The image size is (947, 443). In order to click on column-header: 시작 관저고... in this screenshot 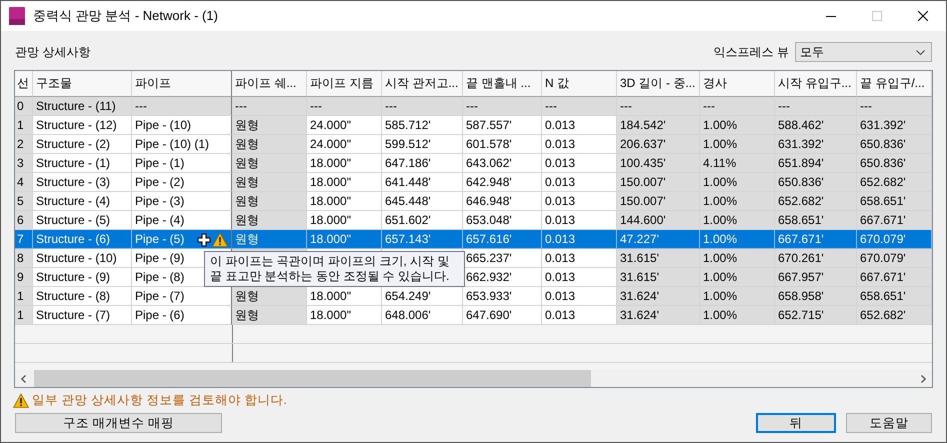, I will do `click(422, 84)`.